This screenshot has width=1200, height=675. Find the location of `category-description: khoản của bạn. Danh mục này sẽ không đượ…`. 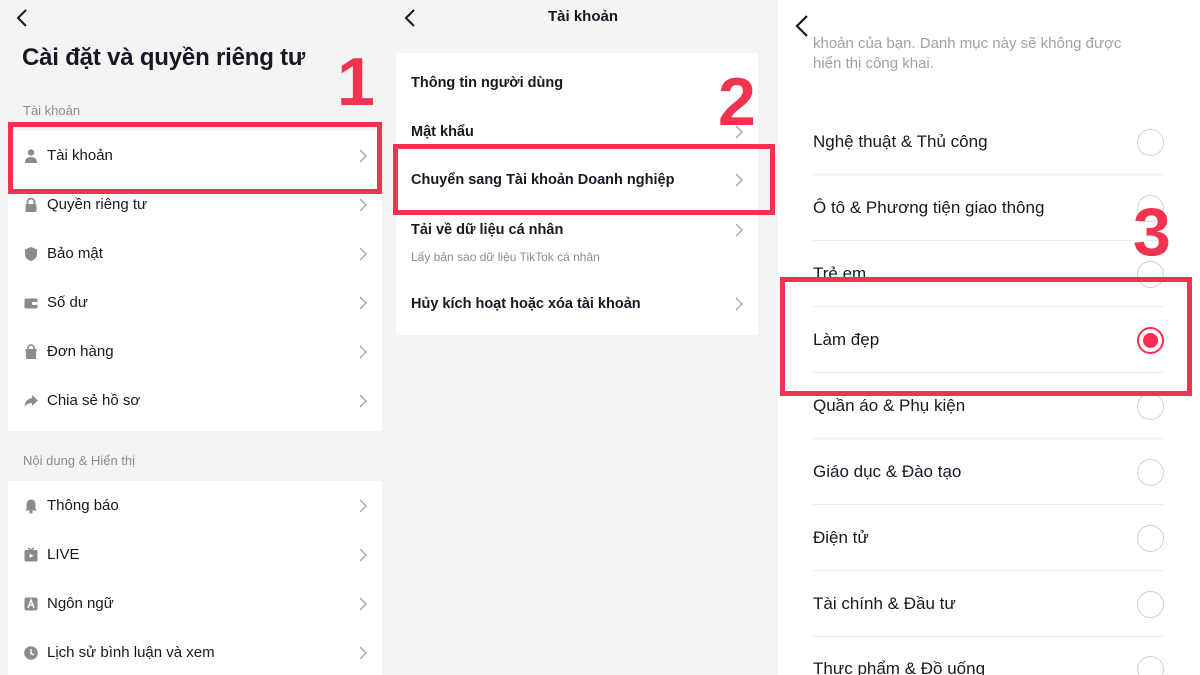

category-description: khoản của bạn. Danh mục này sẽ không đượ… is located at coordinates (967, 43).